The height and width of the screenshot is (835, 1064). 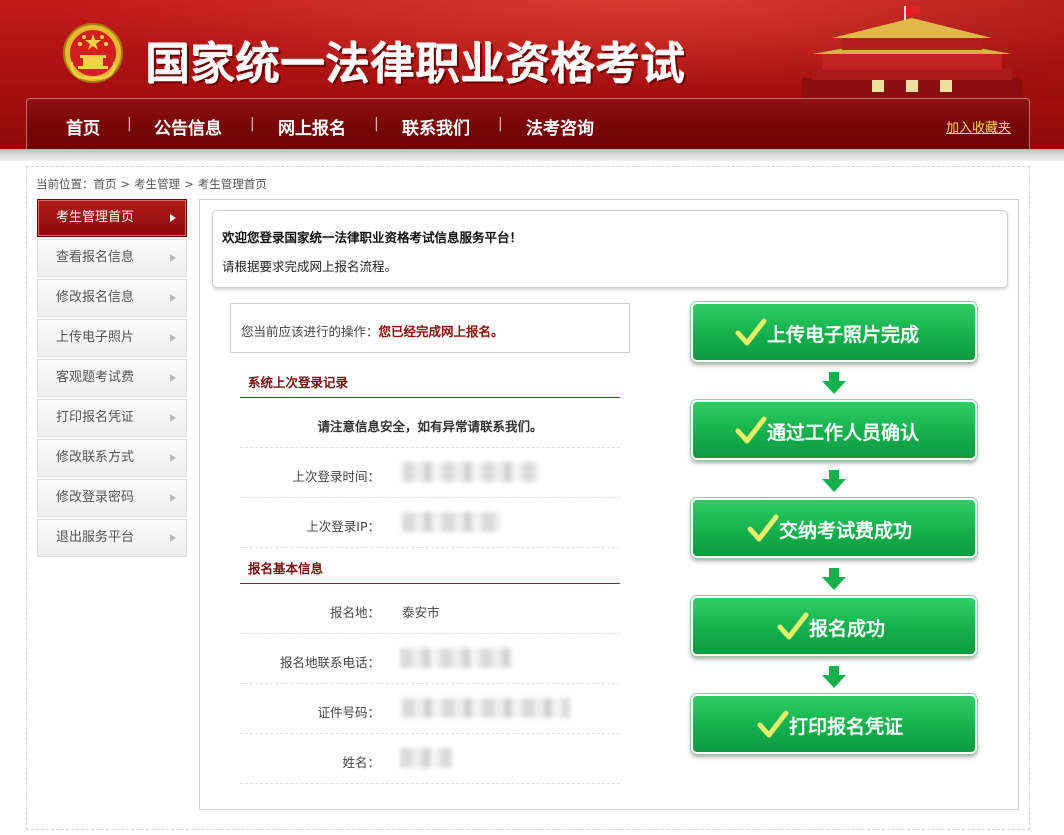 I want to click on welcome-heading: 欢迎您登录国家统一法律职业资格考试信息服务平台！, so click(x=372, y=237).